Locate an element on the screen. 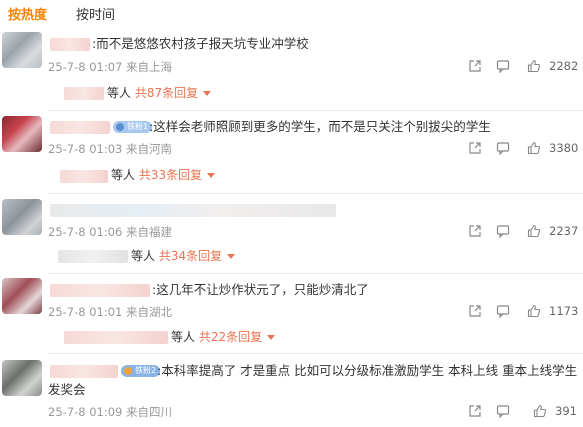 This screenshot has width=583, height=427. fan-badge: 铁粉1 is located at coordinates (133, 127).